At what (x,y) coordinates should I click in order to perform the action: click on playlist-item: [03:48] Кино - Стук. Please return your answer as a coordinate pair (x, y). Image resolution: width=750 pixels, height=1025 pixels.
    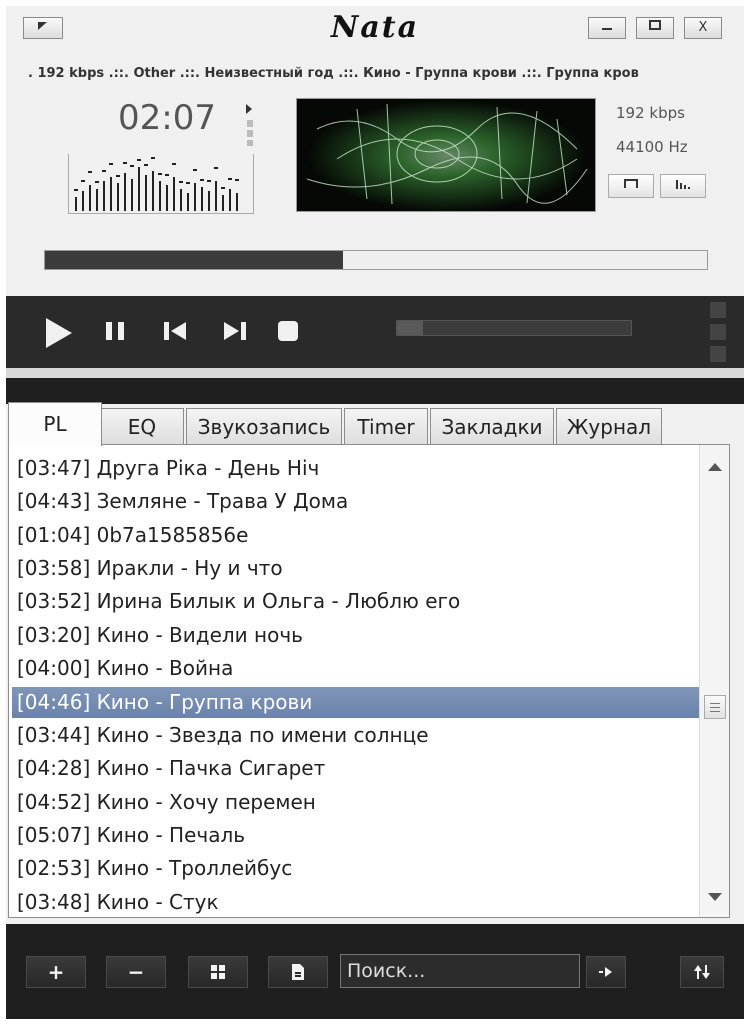
    Looking at the image, I should click on (118, 902).